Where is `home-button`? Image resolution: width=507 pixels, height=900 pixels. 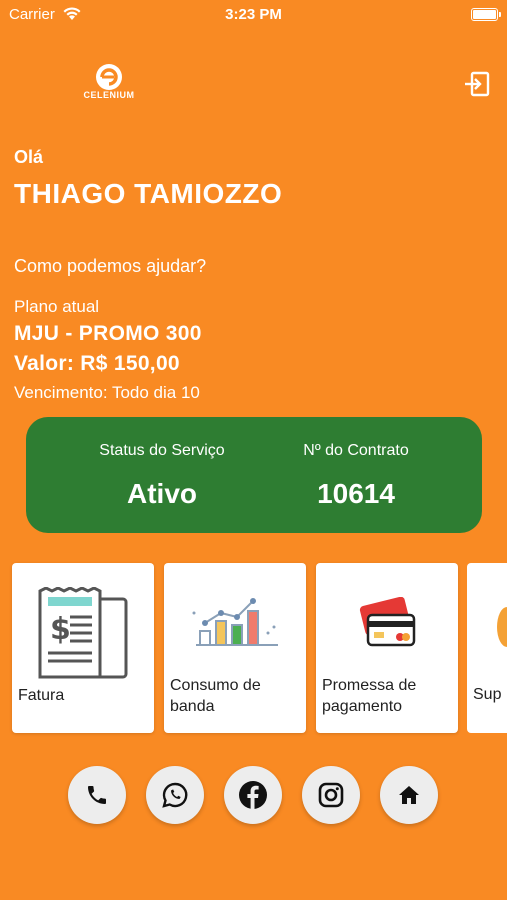 home-button is located at coordinates (409, 795).